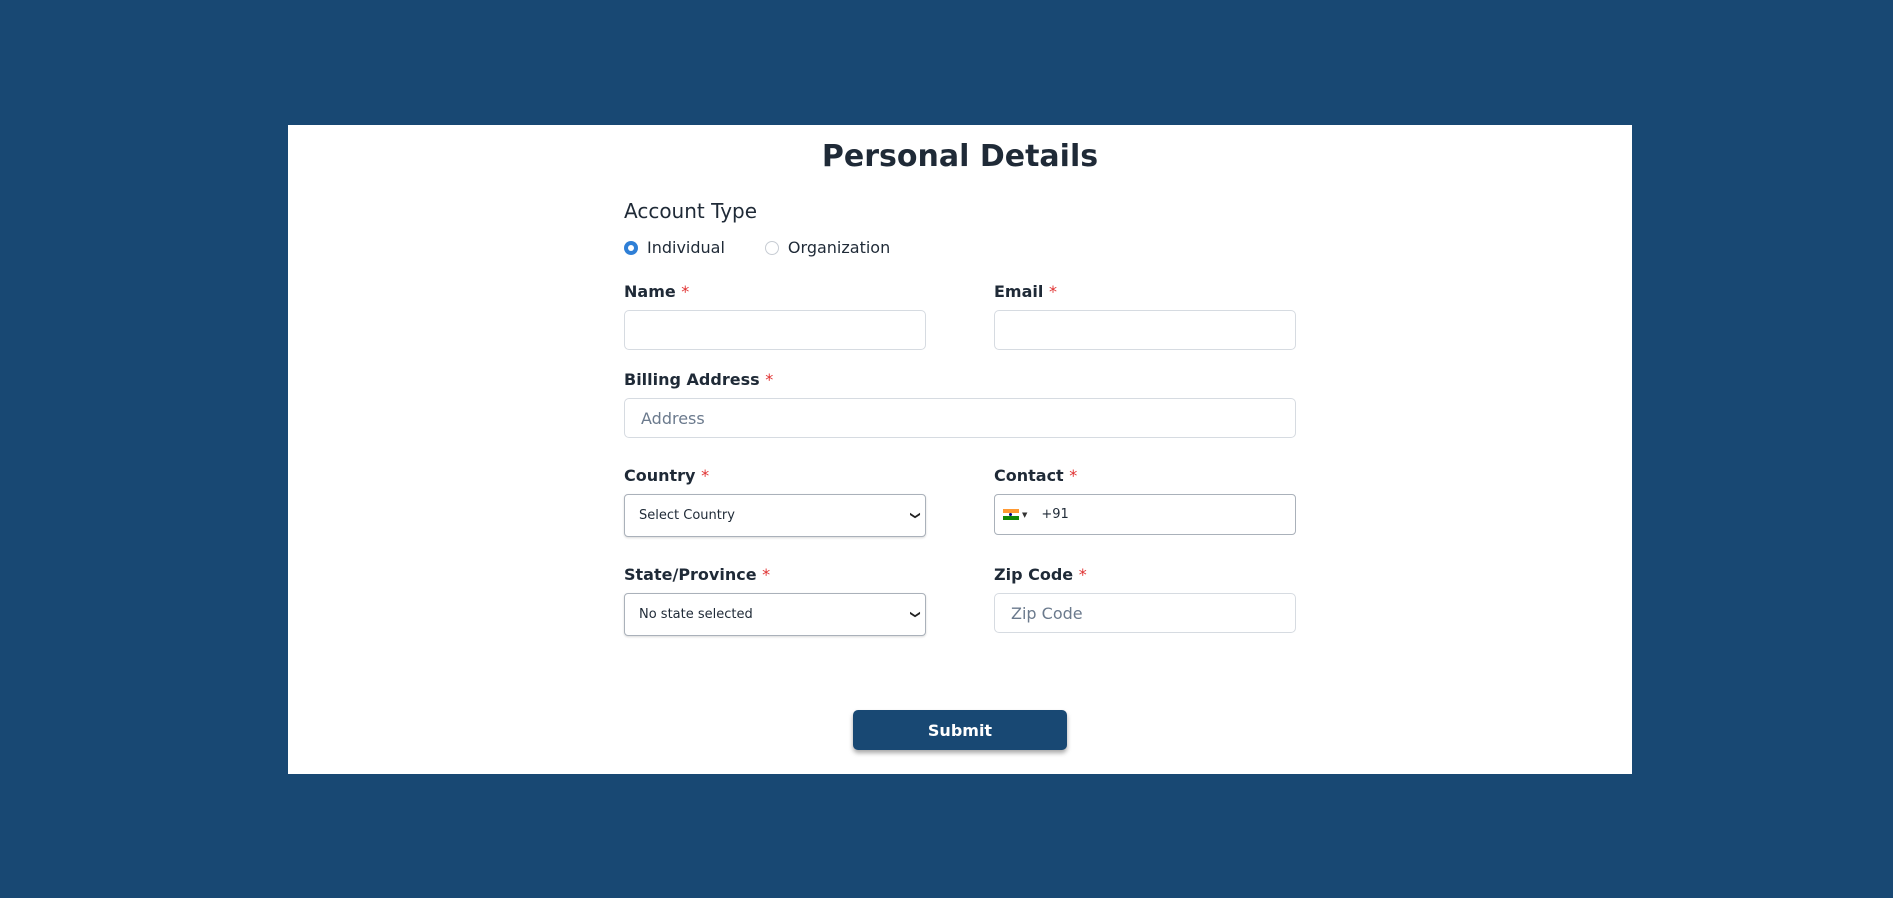 Image resolution: width=1893 pixels, height=898 pixels. Describe the element at coordinates (775, 330) in the screenshot. I see `name-input` at that location.